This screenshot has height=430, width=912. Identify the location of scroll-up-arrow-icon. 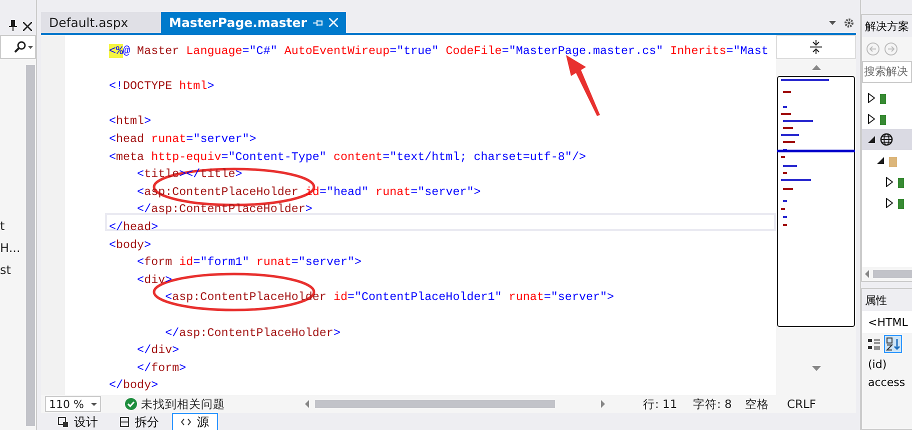
(816, 67).